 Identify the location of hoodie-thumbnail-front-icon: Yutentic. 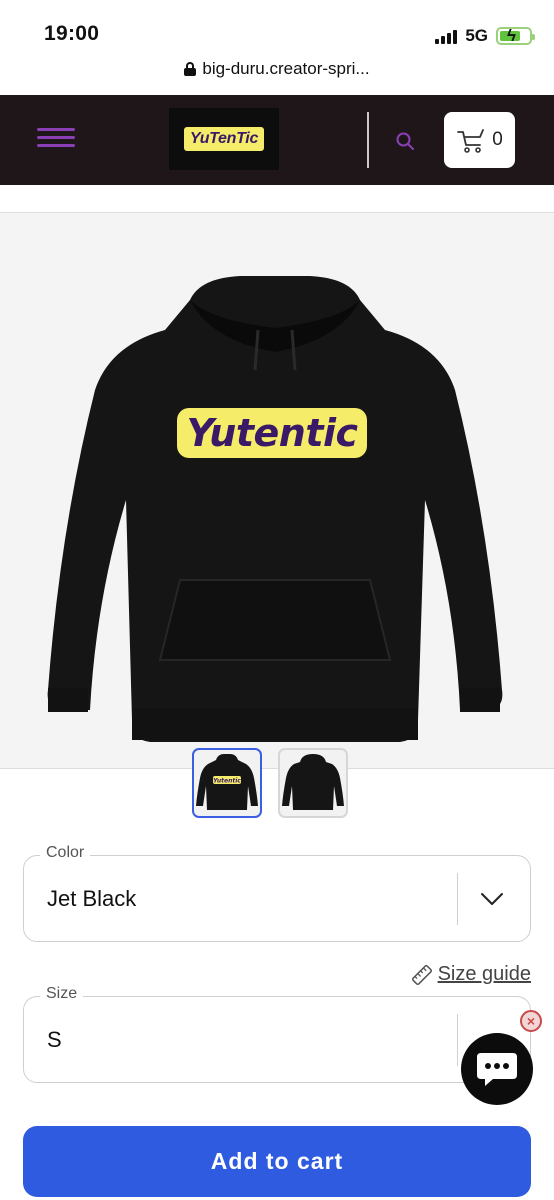
(227, 782).